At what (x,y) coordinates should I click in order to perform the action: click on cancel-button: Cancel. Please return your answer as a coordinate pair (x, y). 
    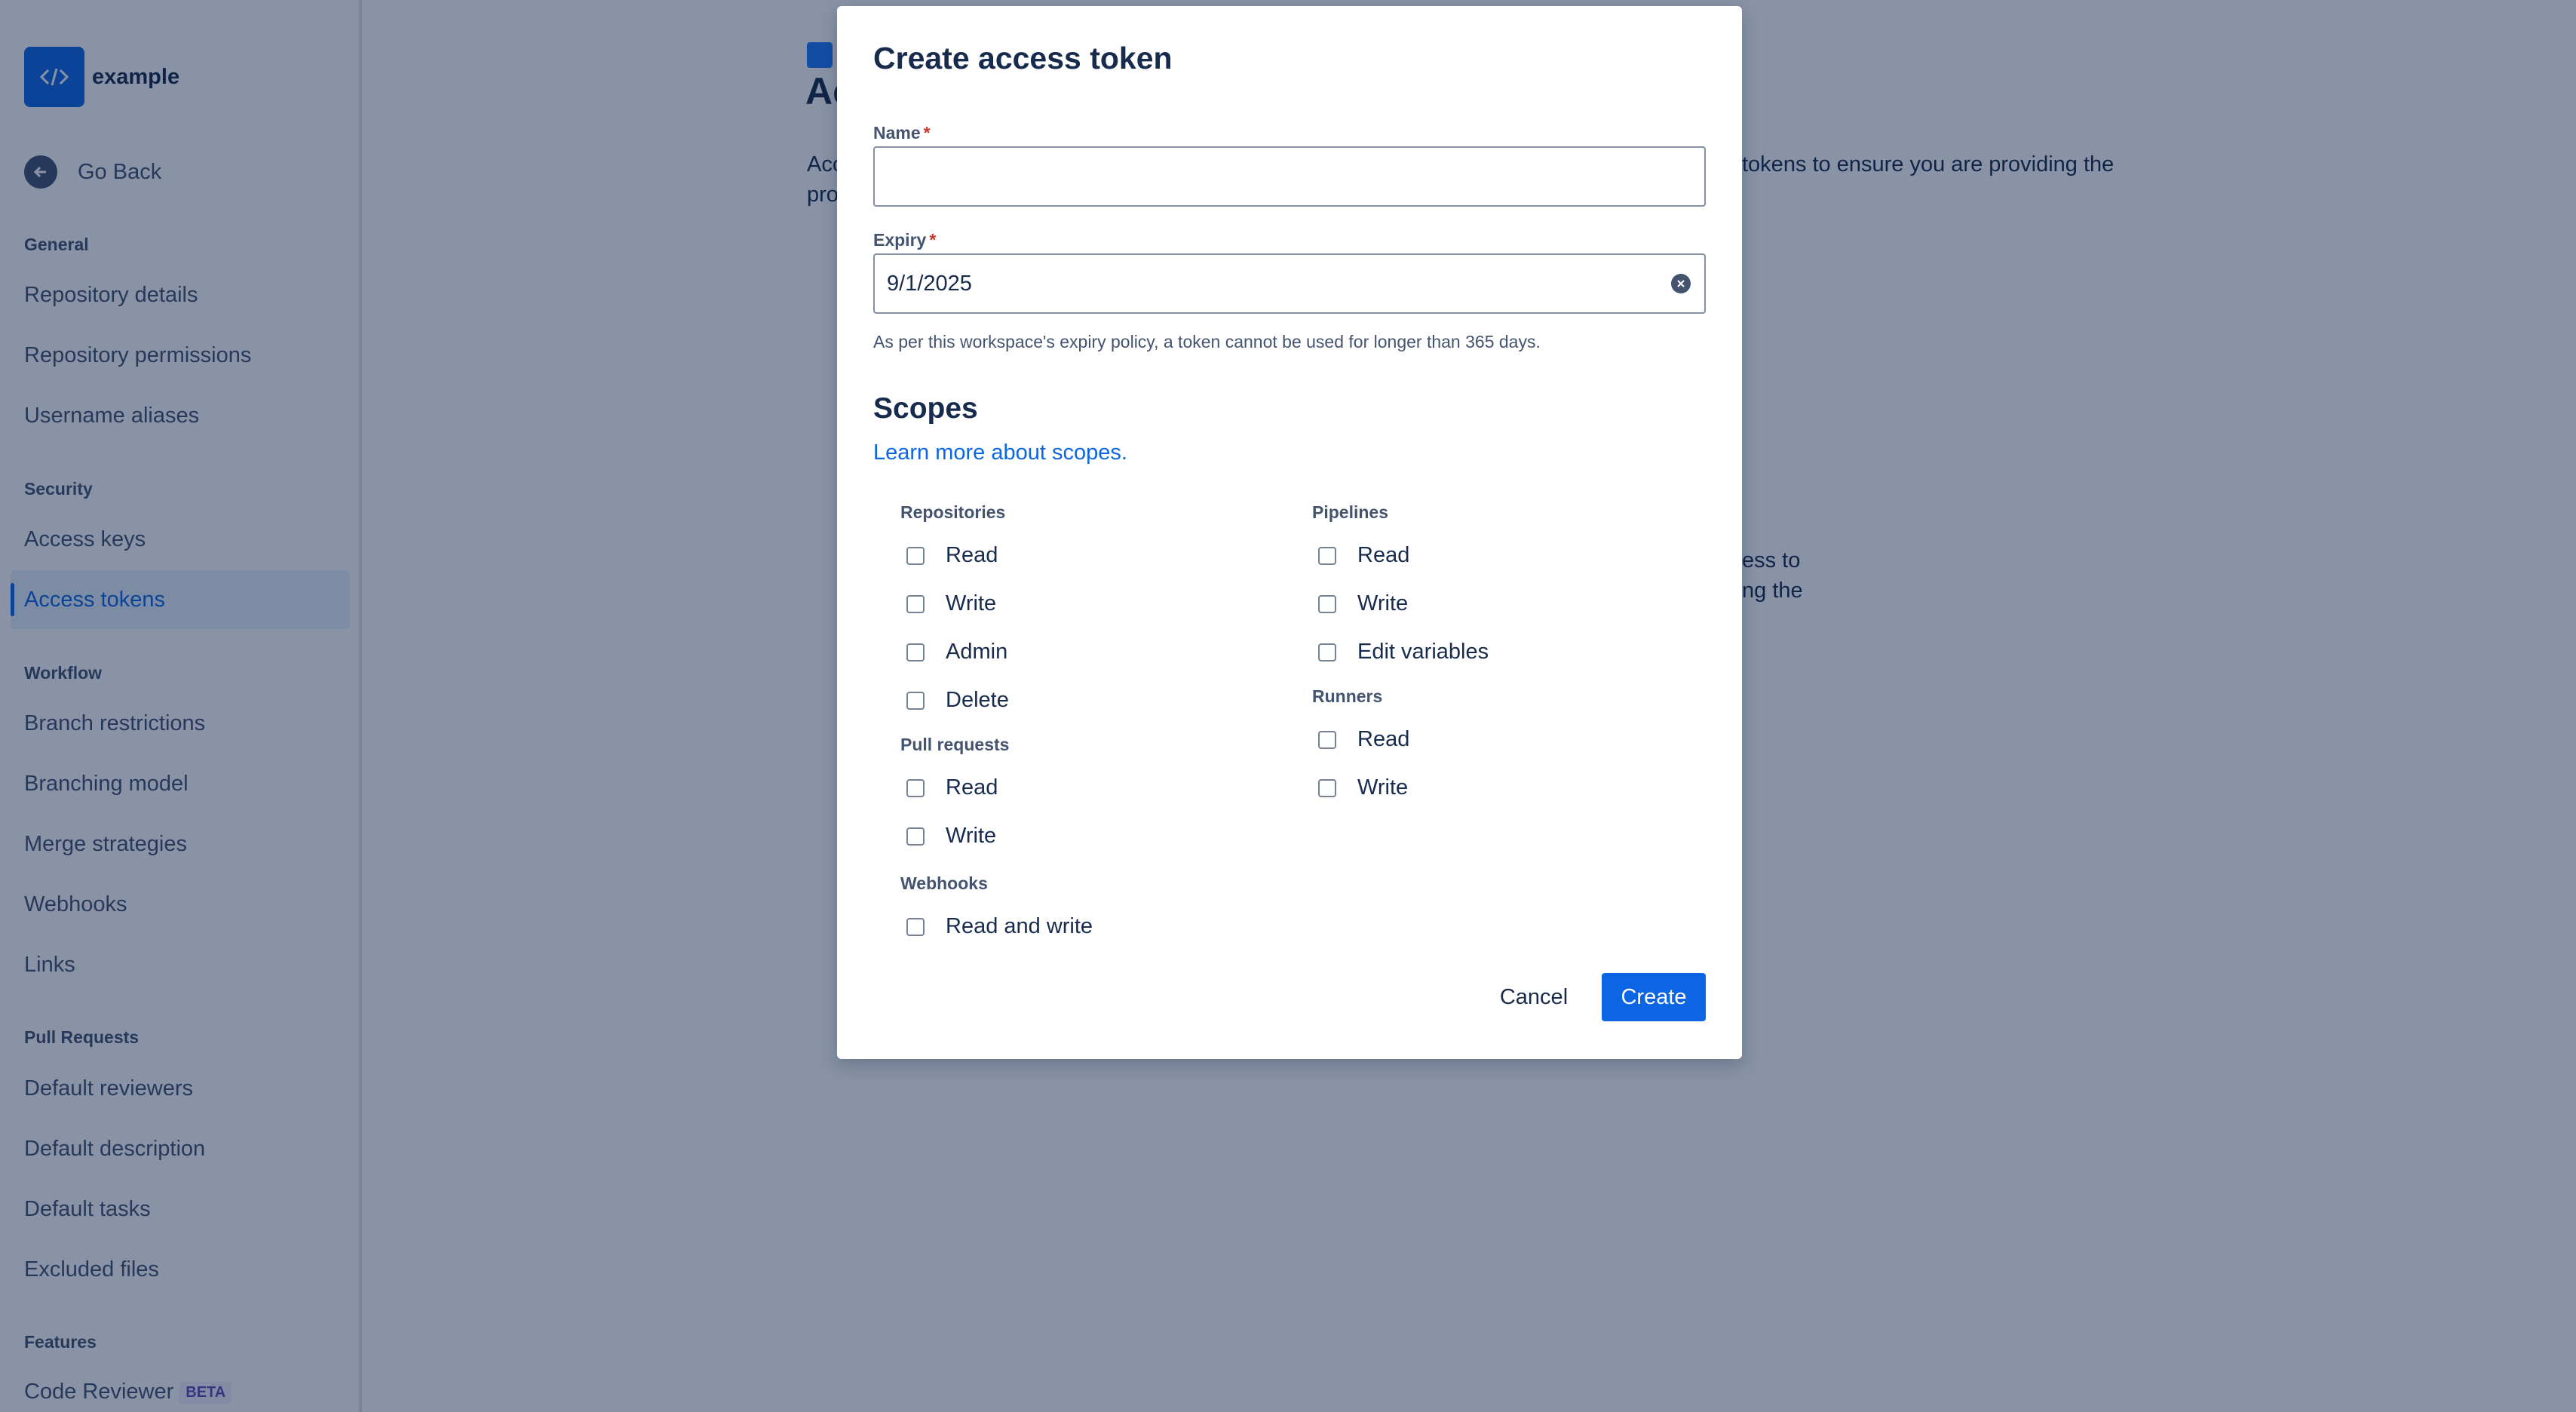
    Looking at the image, I should click on (1534, 997).